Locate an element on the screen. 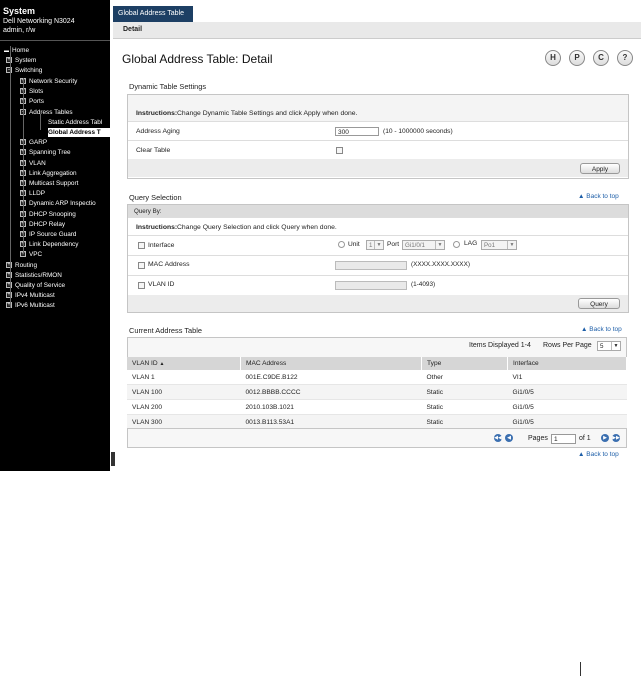 Image resolution: width=641 pixels, height=678 pixels. unit-label: Unit is located at coordinates (354, 244).